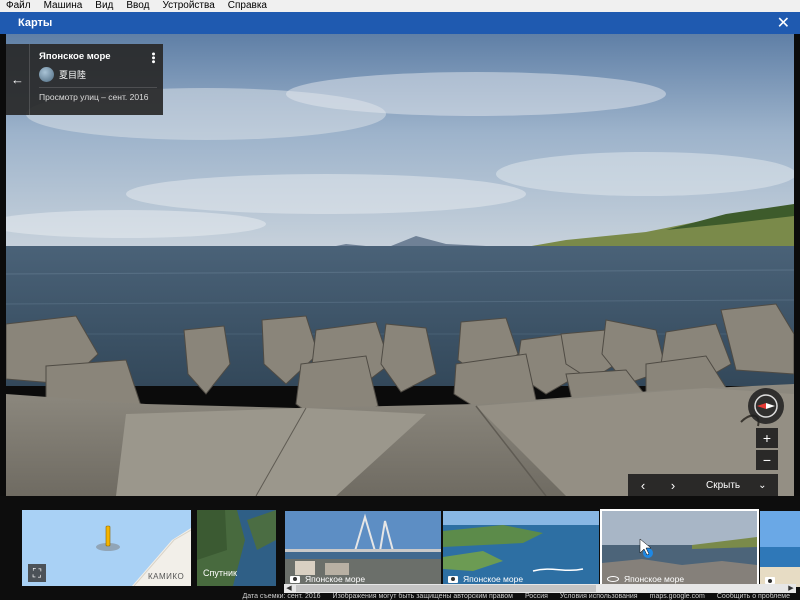 The image size is (800, 600). What do you see at coordinates (643, 485) in the screenshot?
I see `chevron-left-icon: ‹` at bounding box center [643, 485].